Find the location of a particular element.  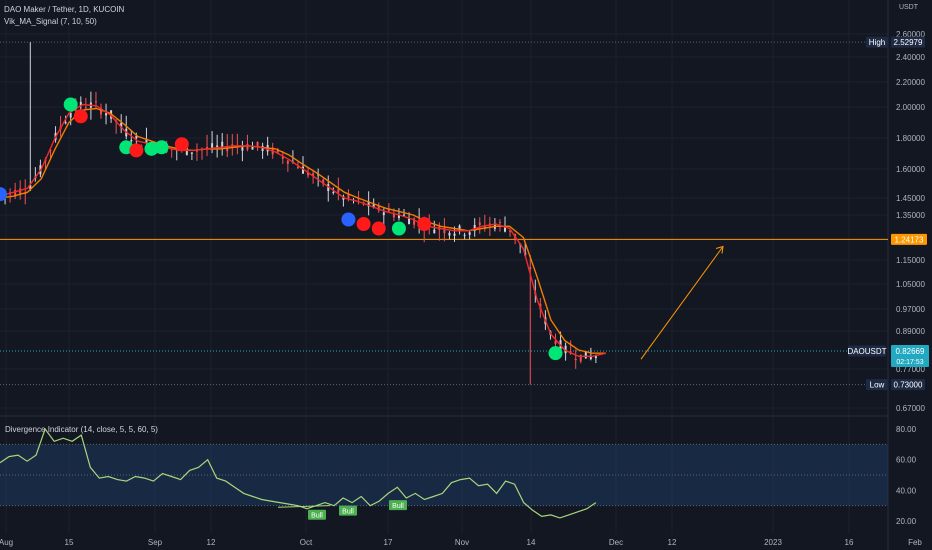

price-tick-label: 1.45000 is located at coordinates (910, 198).